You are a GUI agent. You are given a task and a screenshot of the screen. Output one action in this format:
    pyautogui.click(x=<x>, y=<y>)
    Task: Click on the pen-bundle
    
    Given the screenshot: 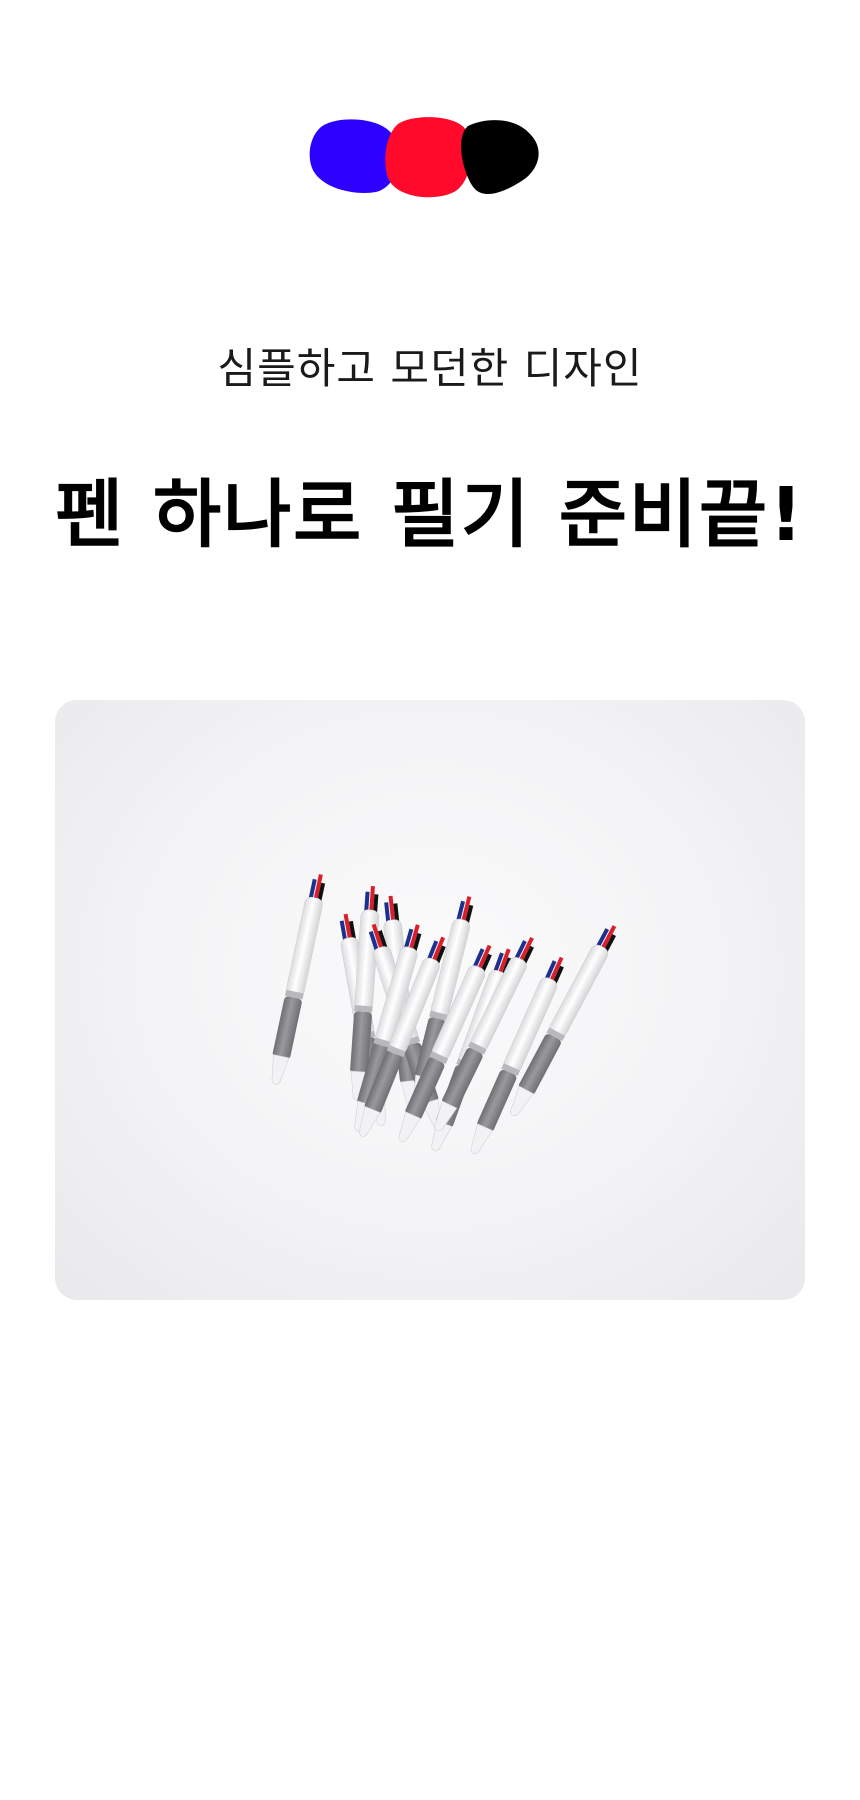 What is the action you would take?
    pyautogui.click(x=444, y=1014)
    